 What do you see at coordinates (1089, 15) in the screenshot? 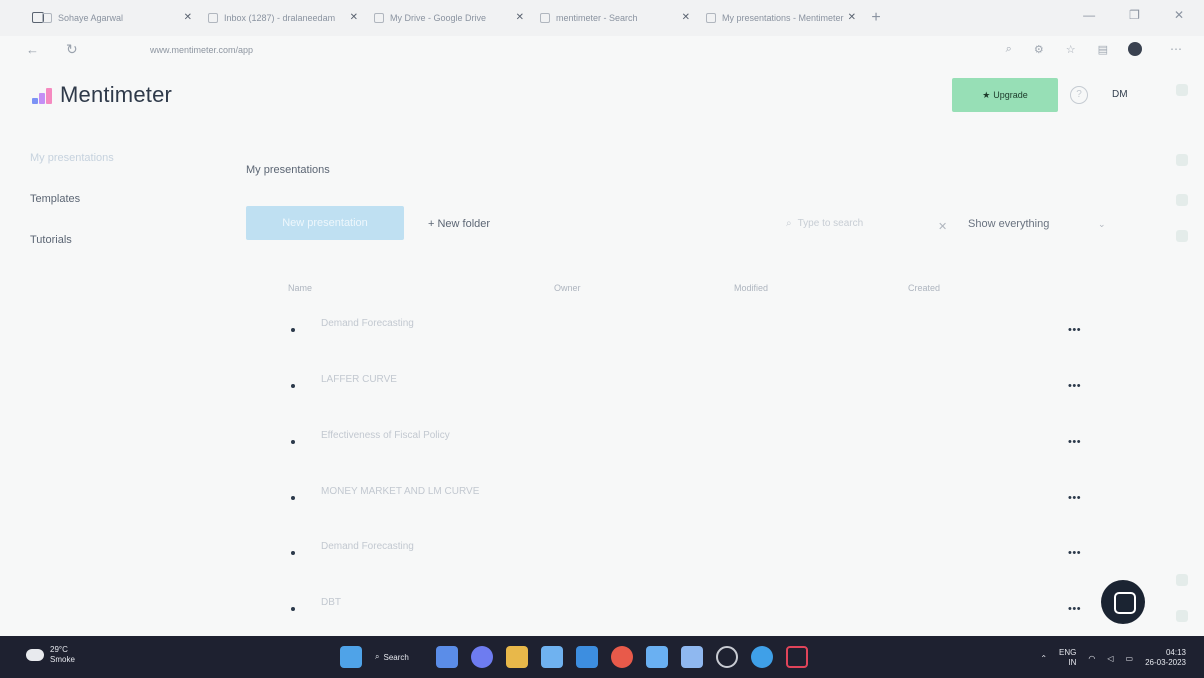
I see `minimize-button: —` at bounding box center [1089, 15].